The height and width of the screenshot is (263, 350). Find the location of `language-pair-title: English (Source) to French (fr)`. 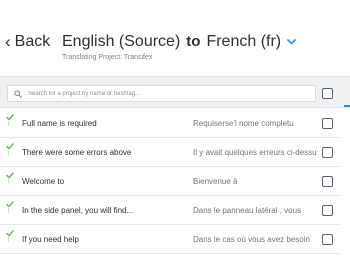

language-pair-title: English (Source) to French (fr) is located at coordinates (179, 42).